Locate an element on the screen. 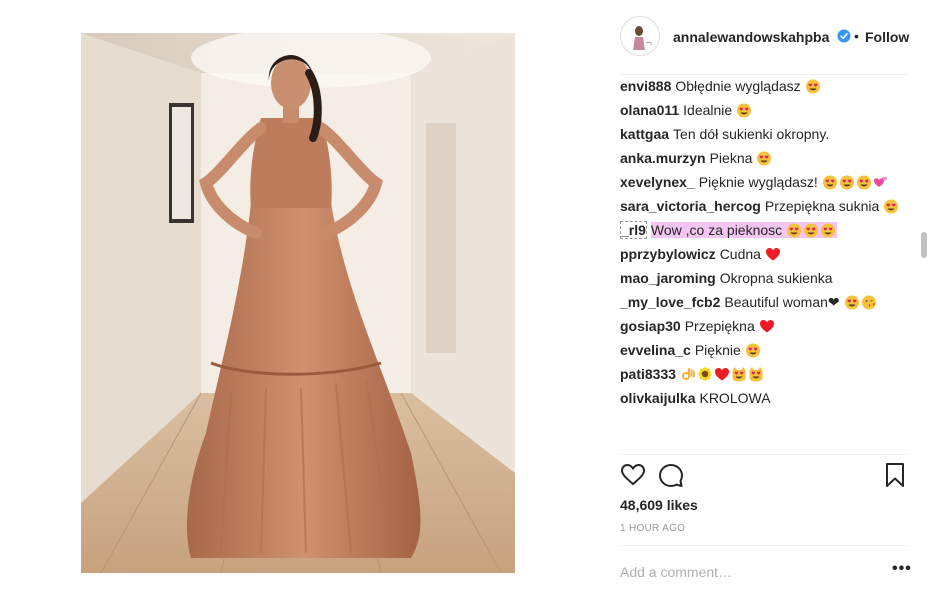 The image size is (932, 597). comment-body: Pięknie is located at coordinates (728, 350).